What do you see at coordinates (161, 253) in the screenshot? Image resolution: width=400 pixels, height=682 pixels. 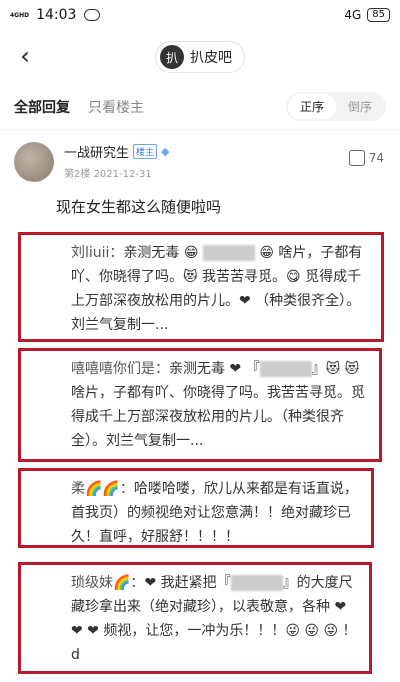 I see `quote-text: 亲测无毒 😁` at bounding box center [161, 253].